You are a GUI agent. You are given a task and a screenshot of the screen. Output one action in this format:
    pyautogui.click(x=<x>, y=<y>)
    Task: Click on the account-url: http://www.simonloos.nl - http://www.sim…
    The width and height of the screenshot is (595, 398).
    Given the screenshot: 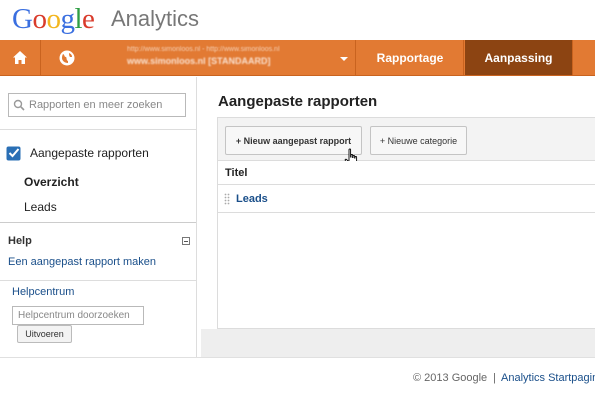 What is the action you would take?
    pyautogui.click(x=203, y=49)
    